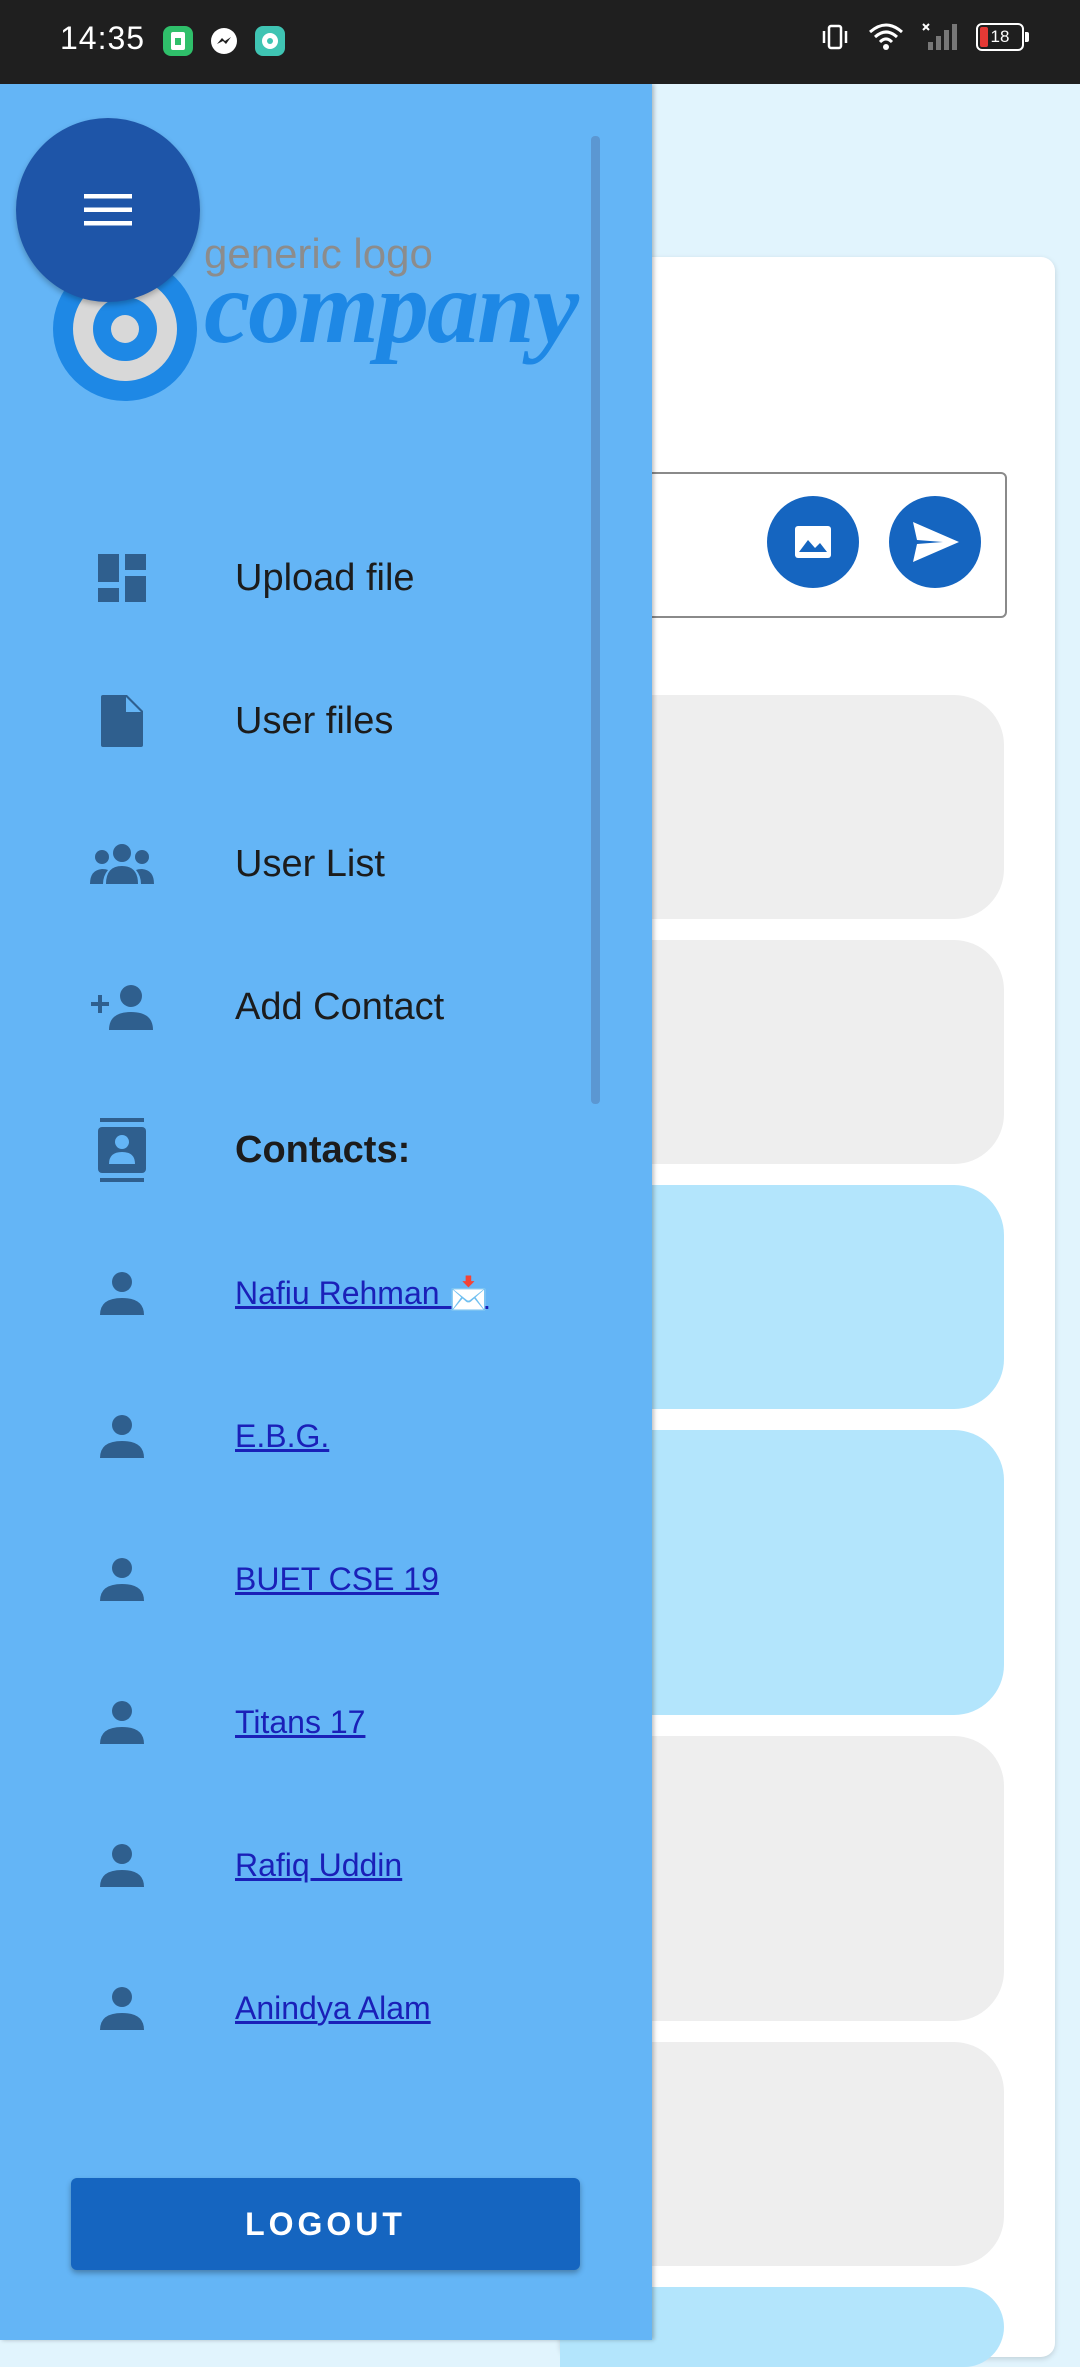  Describe the element at coordinates (122, 721) in the screenshot. I see `file-icon` at that location.